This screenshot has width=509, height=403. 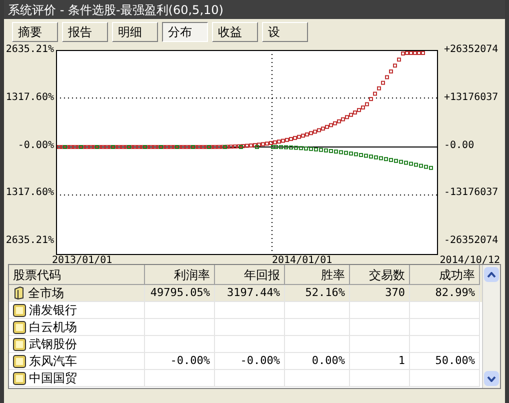 I want to click on table-row: 白云机场, so click(x=245, y=327).